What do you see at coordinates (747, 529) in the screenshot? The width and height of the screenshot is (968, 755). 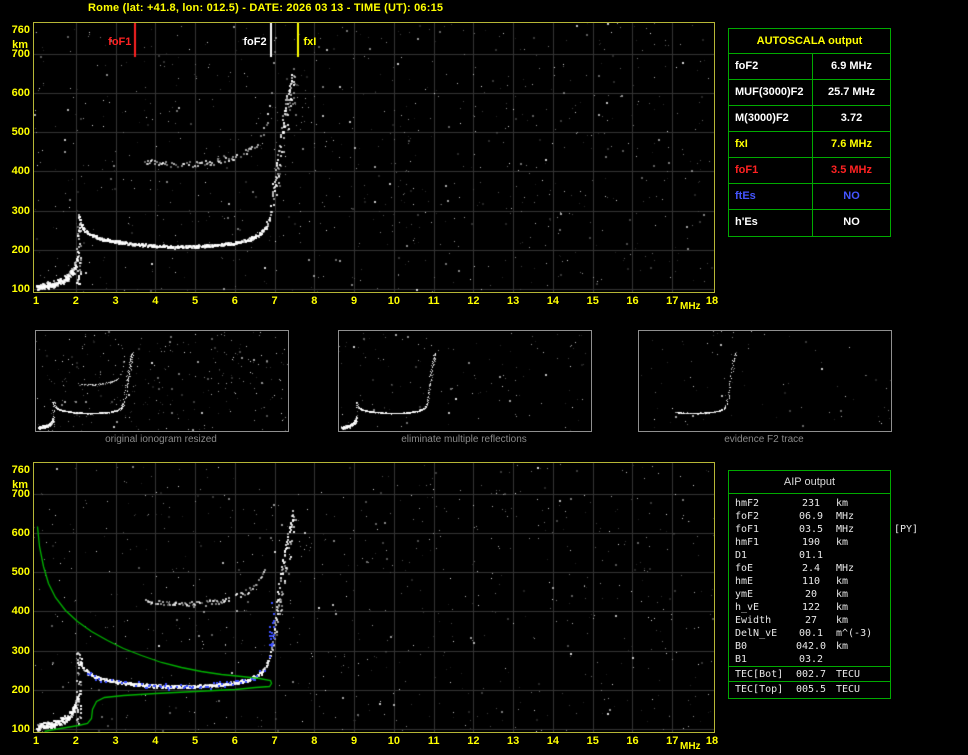 I see `aip-row-label: foF1` at bounding box center [747, 529].